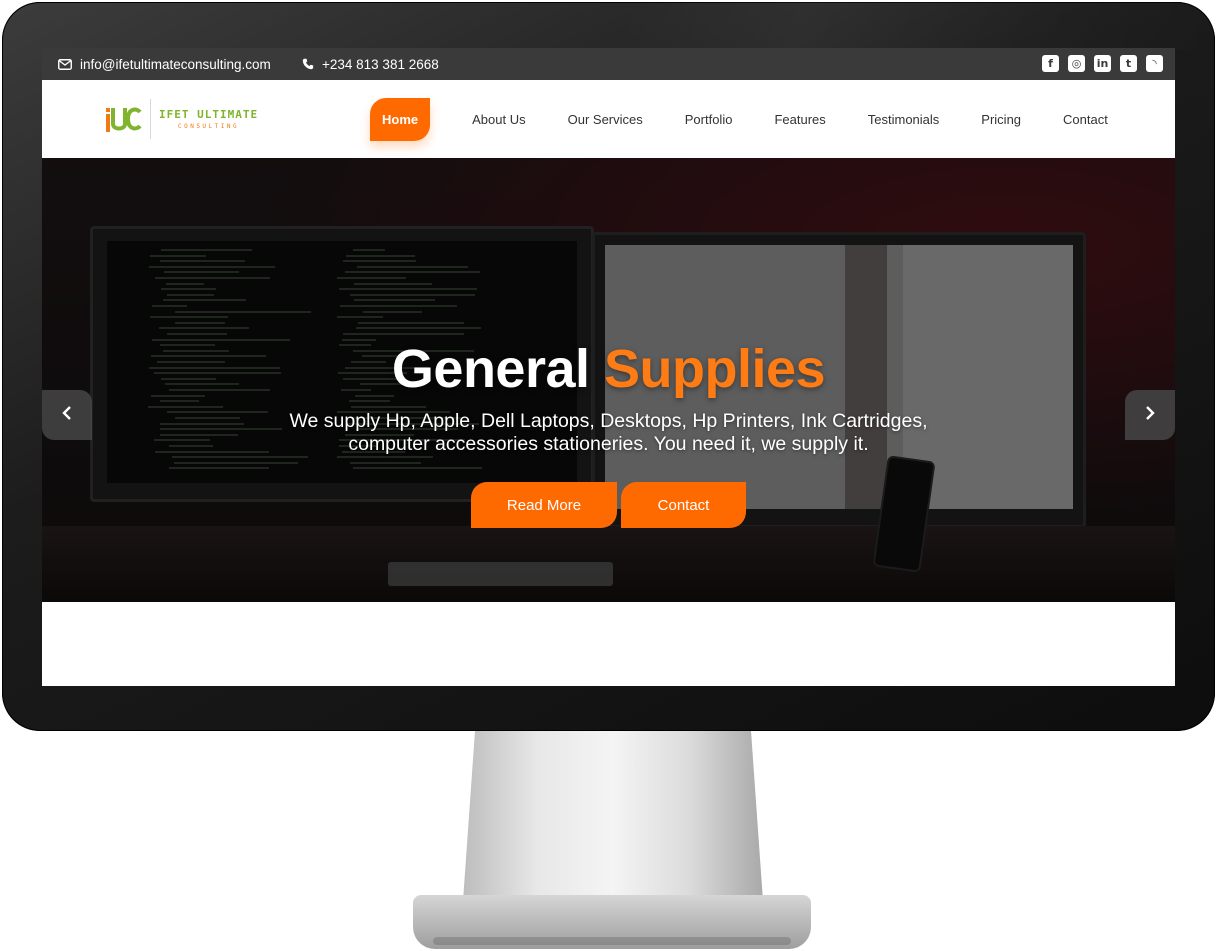 The width and height of the screenshot is (1217, 951). What do you see at coordinates (709, 119) in the screenshot?
I see `nav-portfolio: Portfolio` at bounding box center [709, 119].